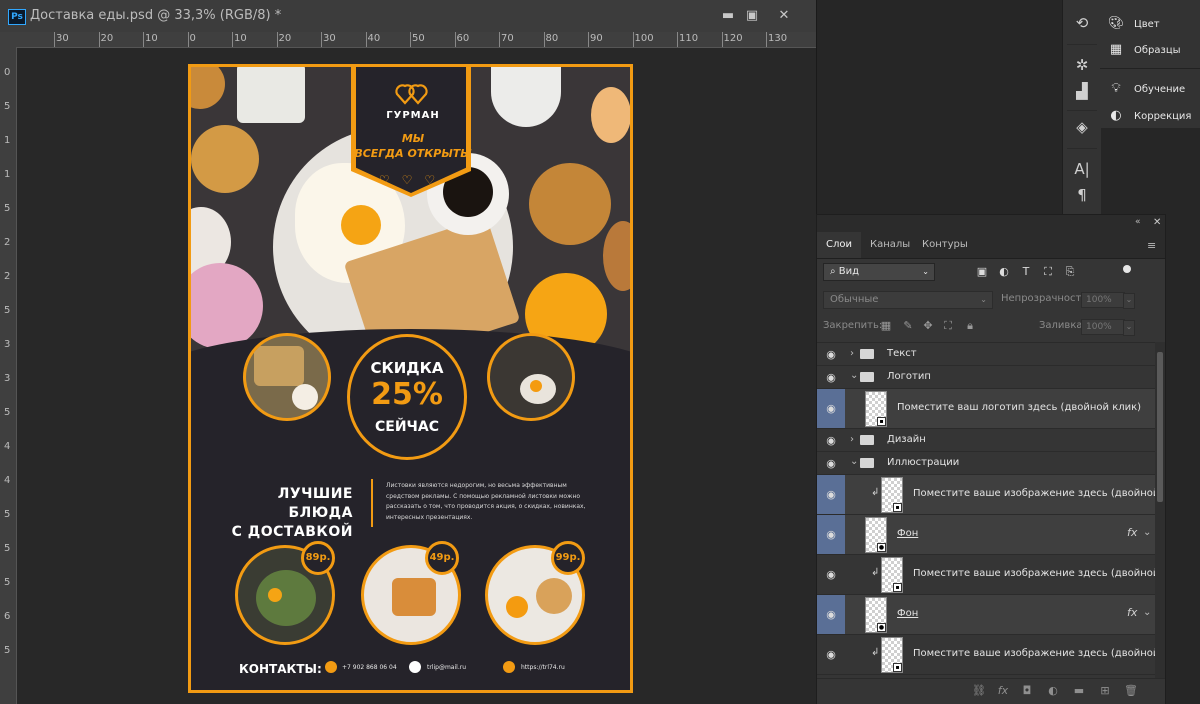 The height and width of the screenshot is (704, 1200). I want to click on swatches-panel-button: ▦ Образцы, so click(1144, 50).